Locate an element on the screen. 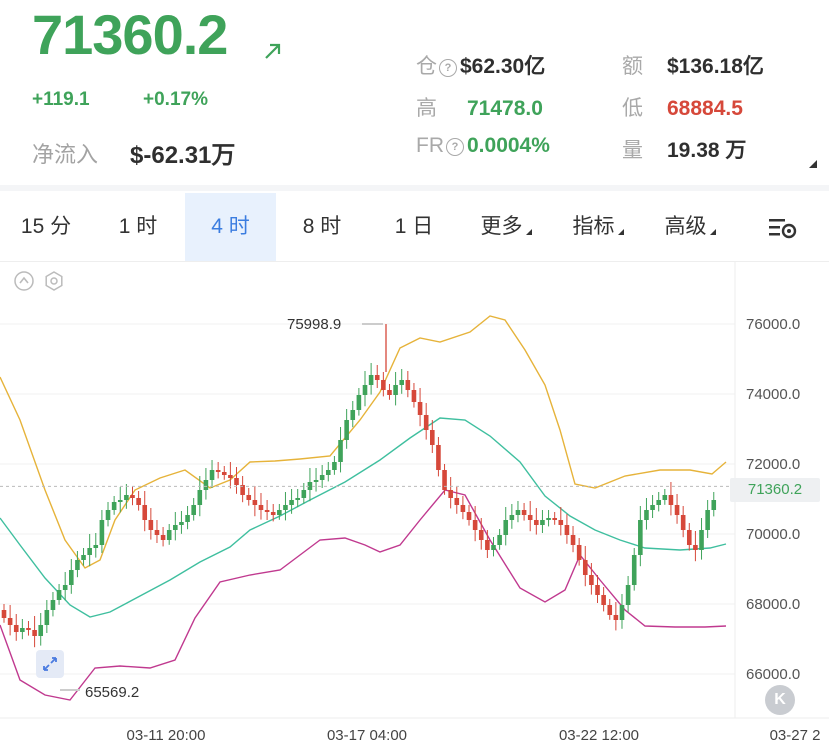 Image resolution: width=829 pixels, height=750 pixels. tab-advanced: 高级 is located at coordinates (690, 227).